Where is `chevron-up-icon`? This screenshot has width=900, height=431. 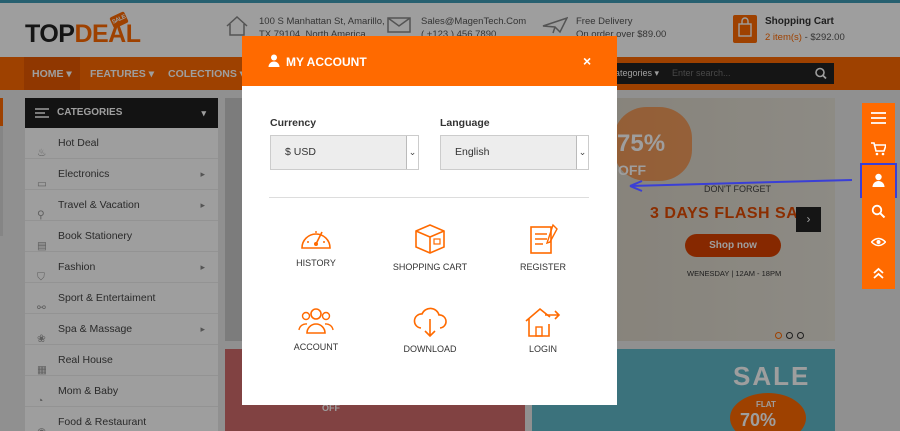
chevron-up-icon is located at coordinates (878, 273).